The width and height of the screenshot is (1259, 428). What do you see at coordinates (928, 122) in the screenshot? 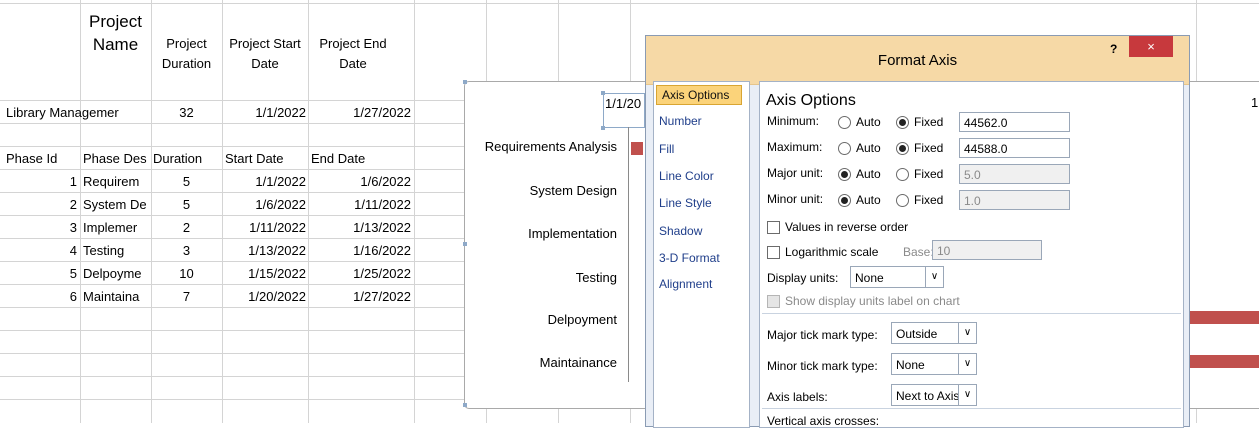
I see `minimum-fixed-label: Fixed` at bounding box center [928, 122].